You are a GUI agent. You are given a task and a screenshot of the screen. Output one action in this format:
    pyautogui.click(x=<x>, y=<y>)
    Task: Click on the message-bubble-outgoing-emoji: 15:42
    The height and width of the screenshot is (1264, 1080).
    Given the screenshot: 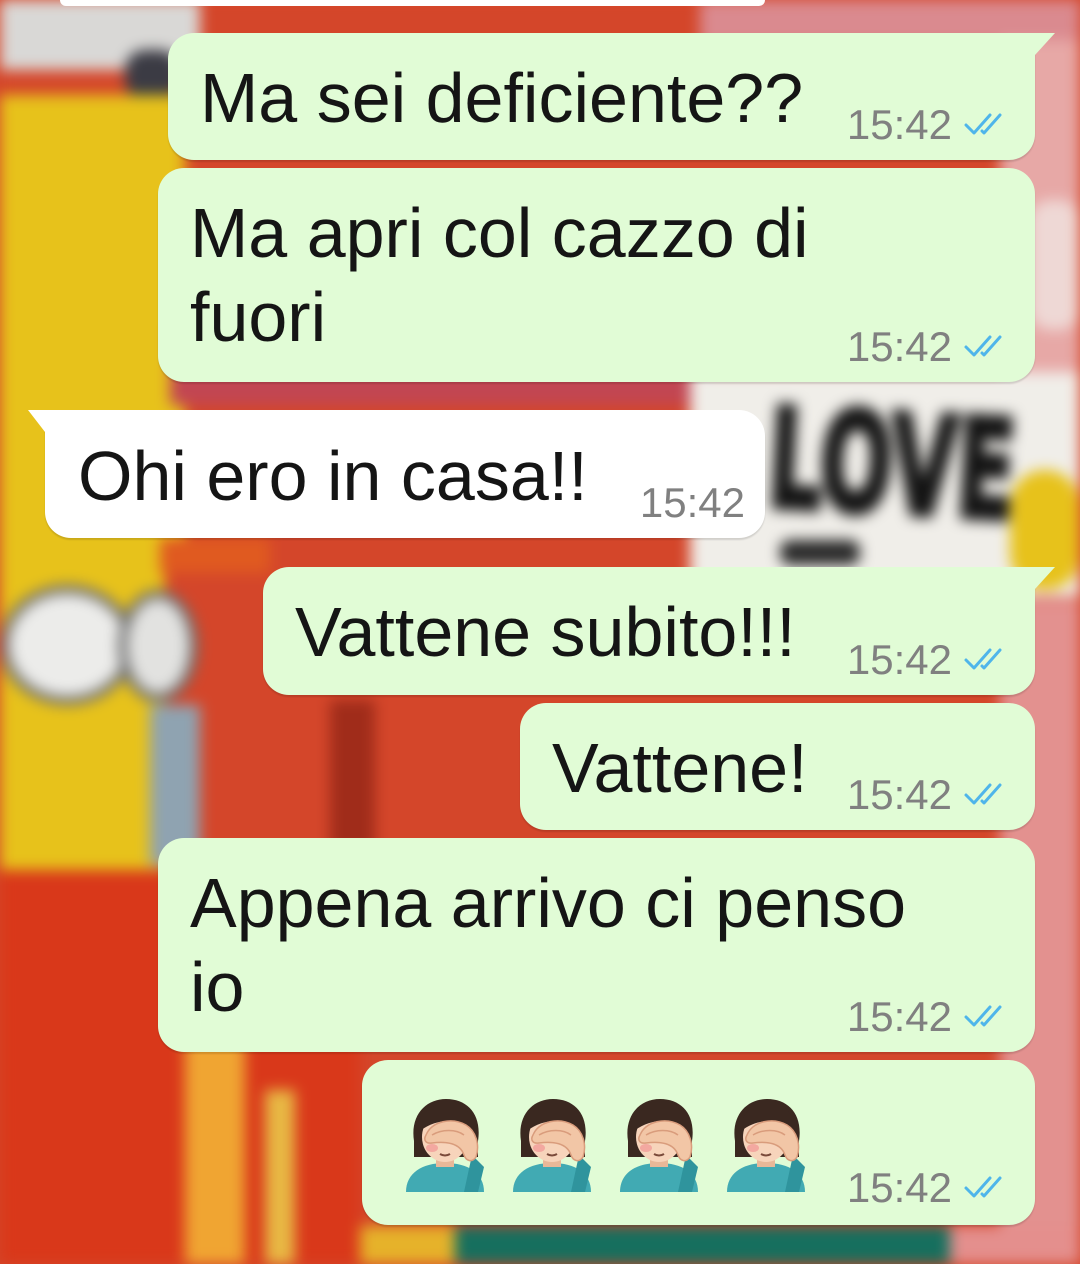 What is the action you would take?
    pyautogui.click(x=698, y=1142)
    